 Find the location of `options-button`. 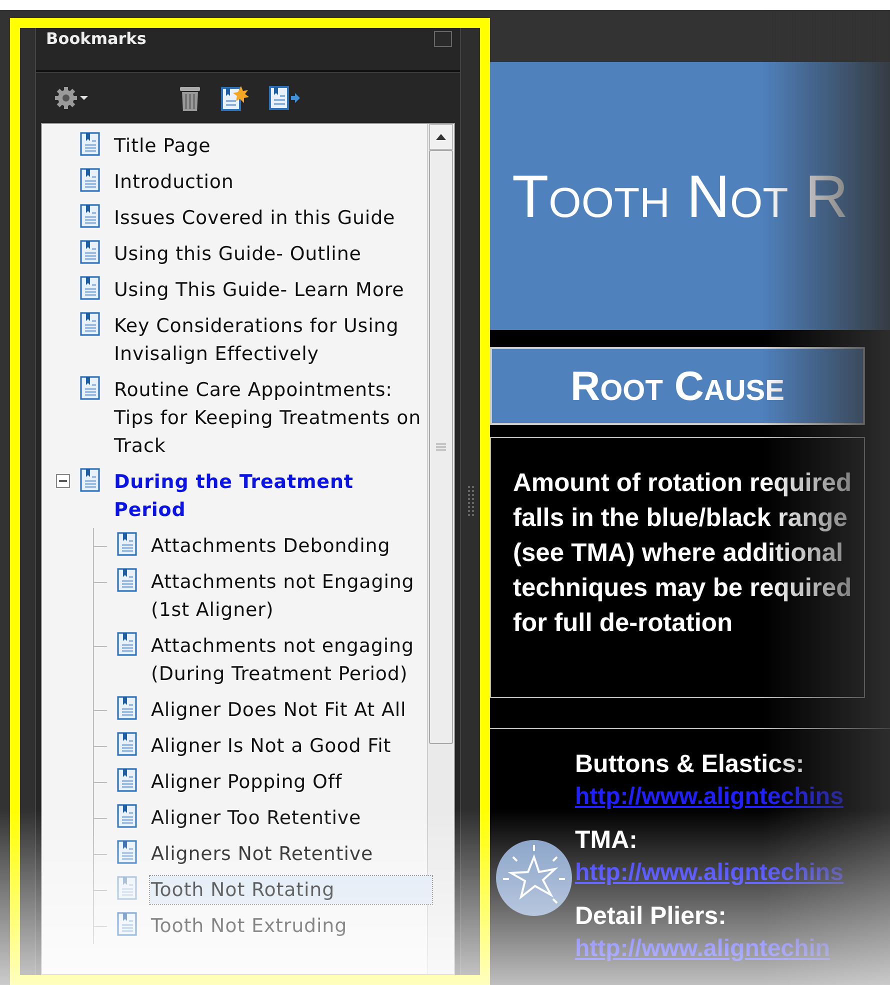

options-button is located at coordinates (72, 98).